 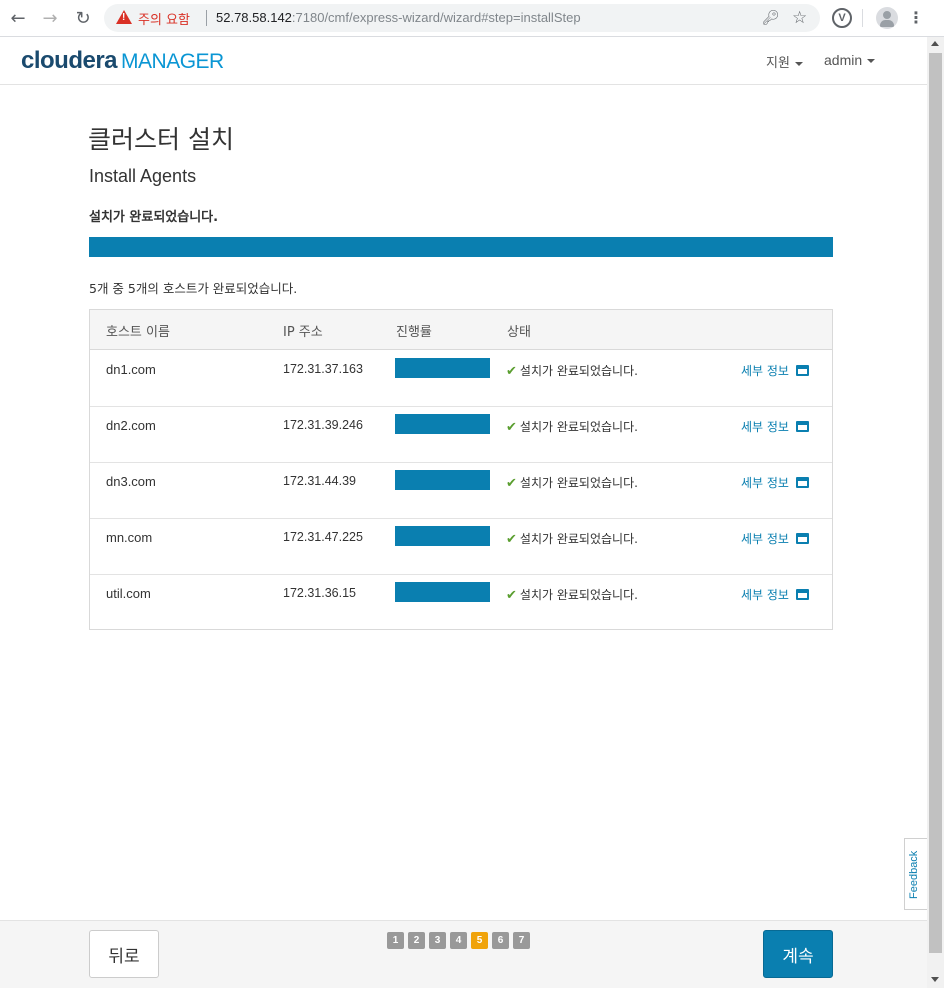 What do you see at coordinates (124, 954) in the screenshot?
I see `back-button: 뒤로` at bounding box center [124, 954].